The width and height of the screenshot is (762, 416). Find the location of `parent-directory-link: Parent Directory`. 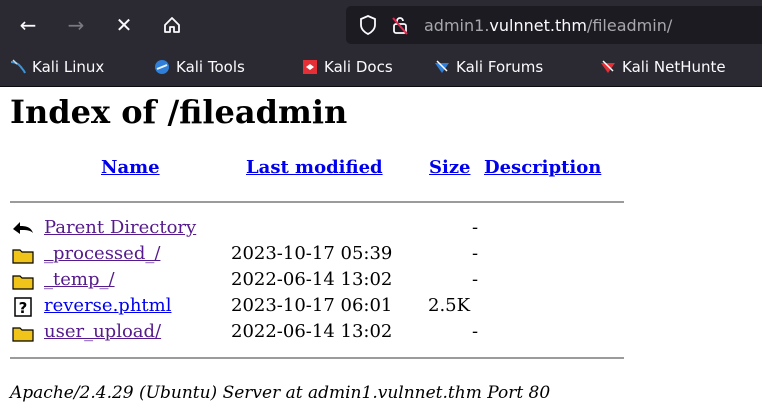

parent-directory-link: Parent Directory is located at coordinates (120, 227).